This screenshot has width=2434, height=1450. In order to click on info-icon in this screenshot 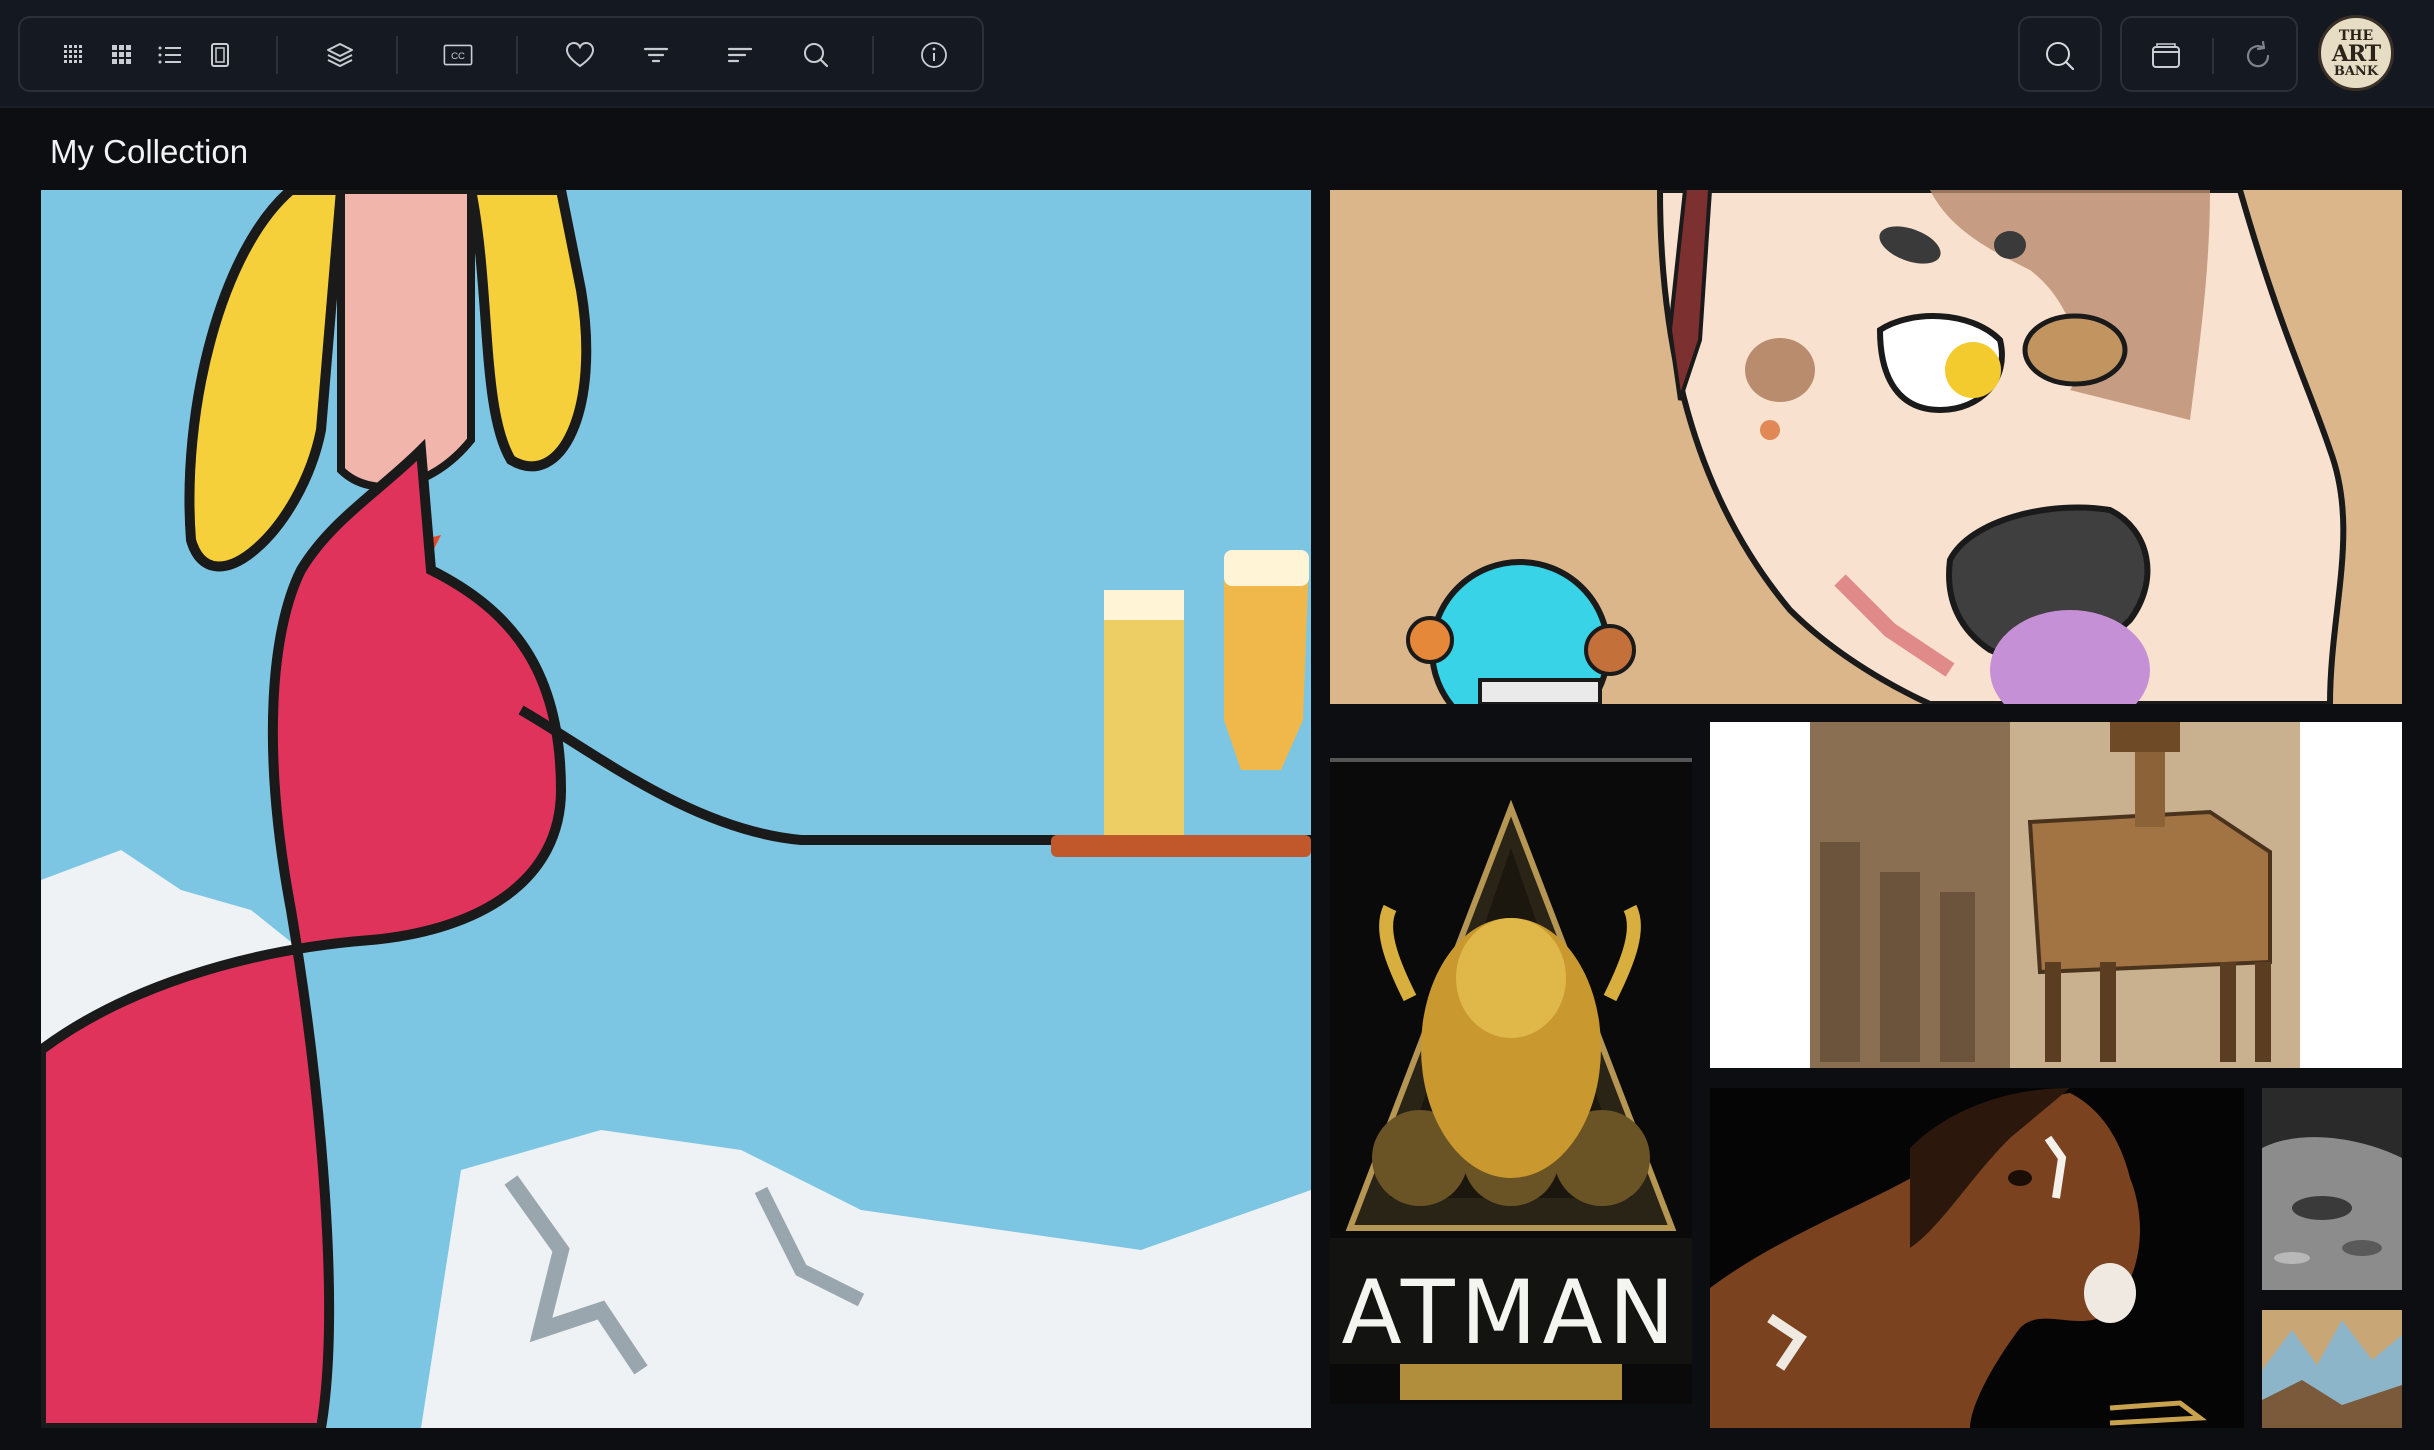, I will do `click(934, 55)`.